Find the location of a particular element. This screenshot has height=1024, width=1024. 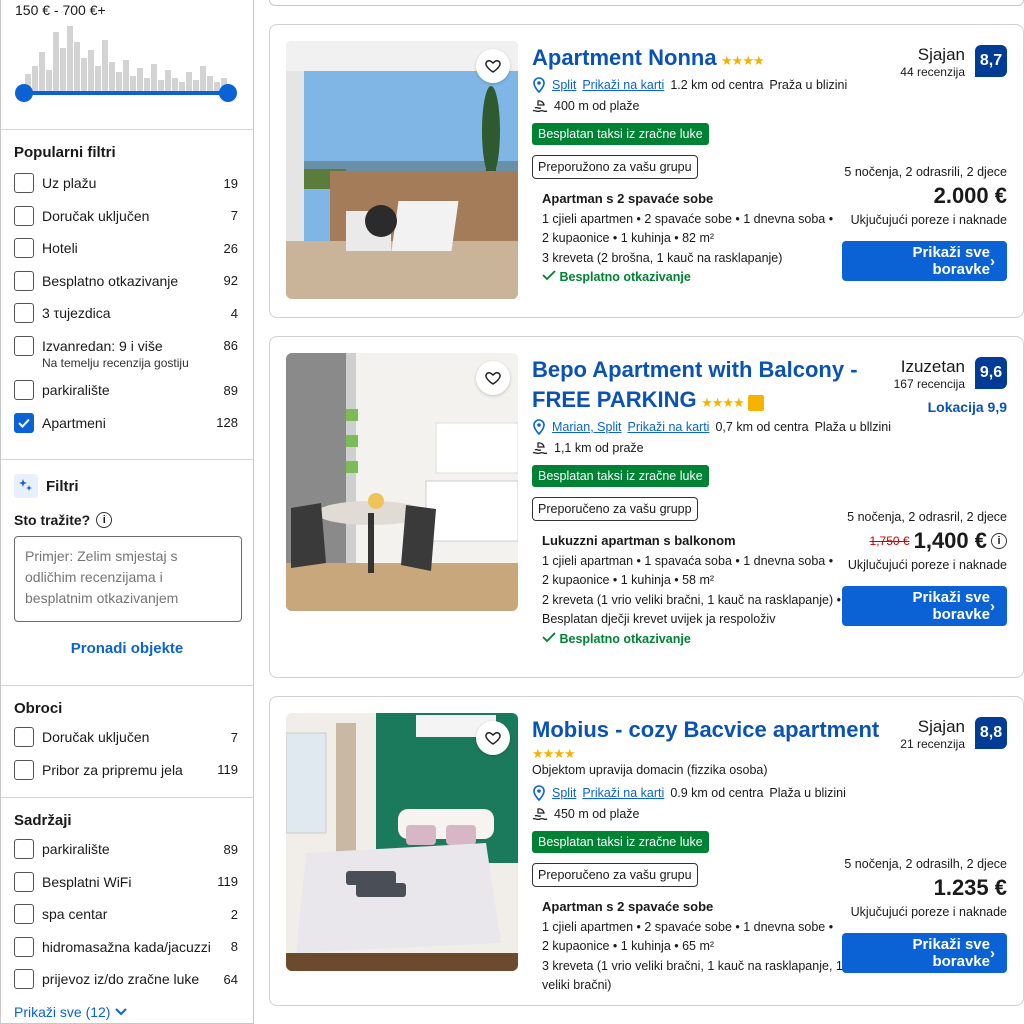

button-label: Prikaži sve boravke is located at coordinates (951, 606).